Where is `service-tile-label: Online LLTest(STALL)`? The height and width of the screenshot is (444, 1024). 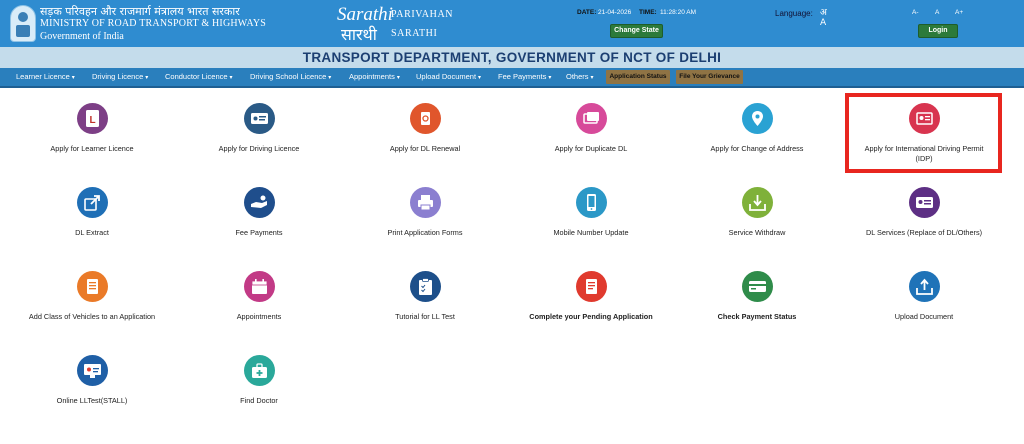 service-tile-label: Online LLTest(STALL) is located at coordinates (92, 401).